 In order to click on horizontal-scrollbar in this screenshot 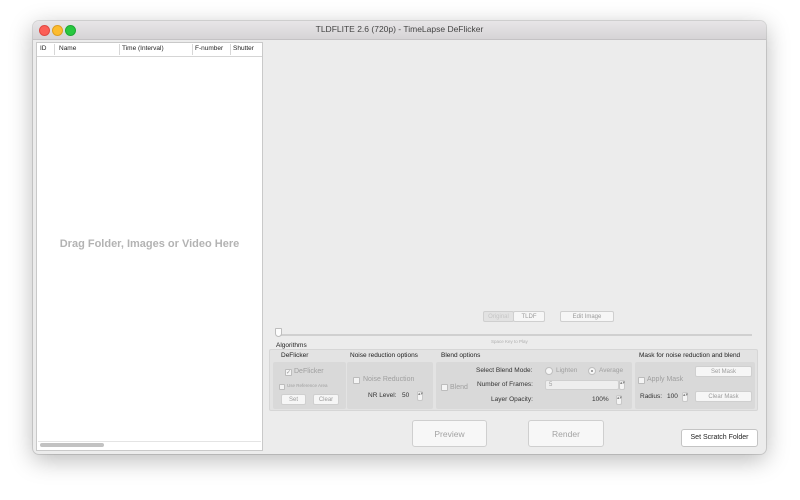, I will do `click(149, 445)`.